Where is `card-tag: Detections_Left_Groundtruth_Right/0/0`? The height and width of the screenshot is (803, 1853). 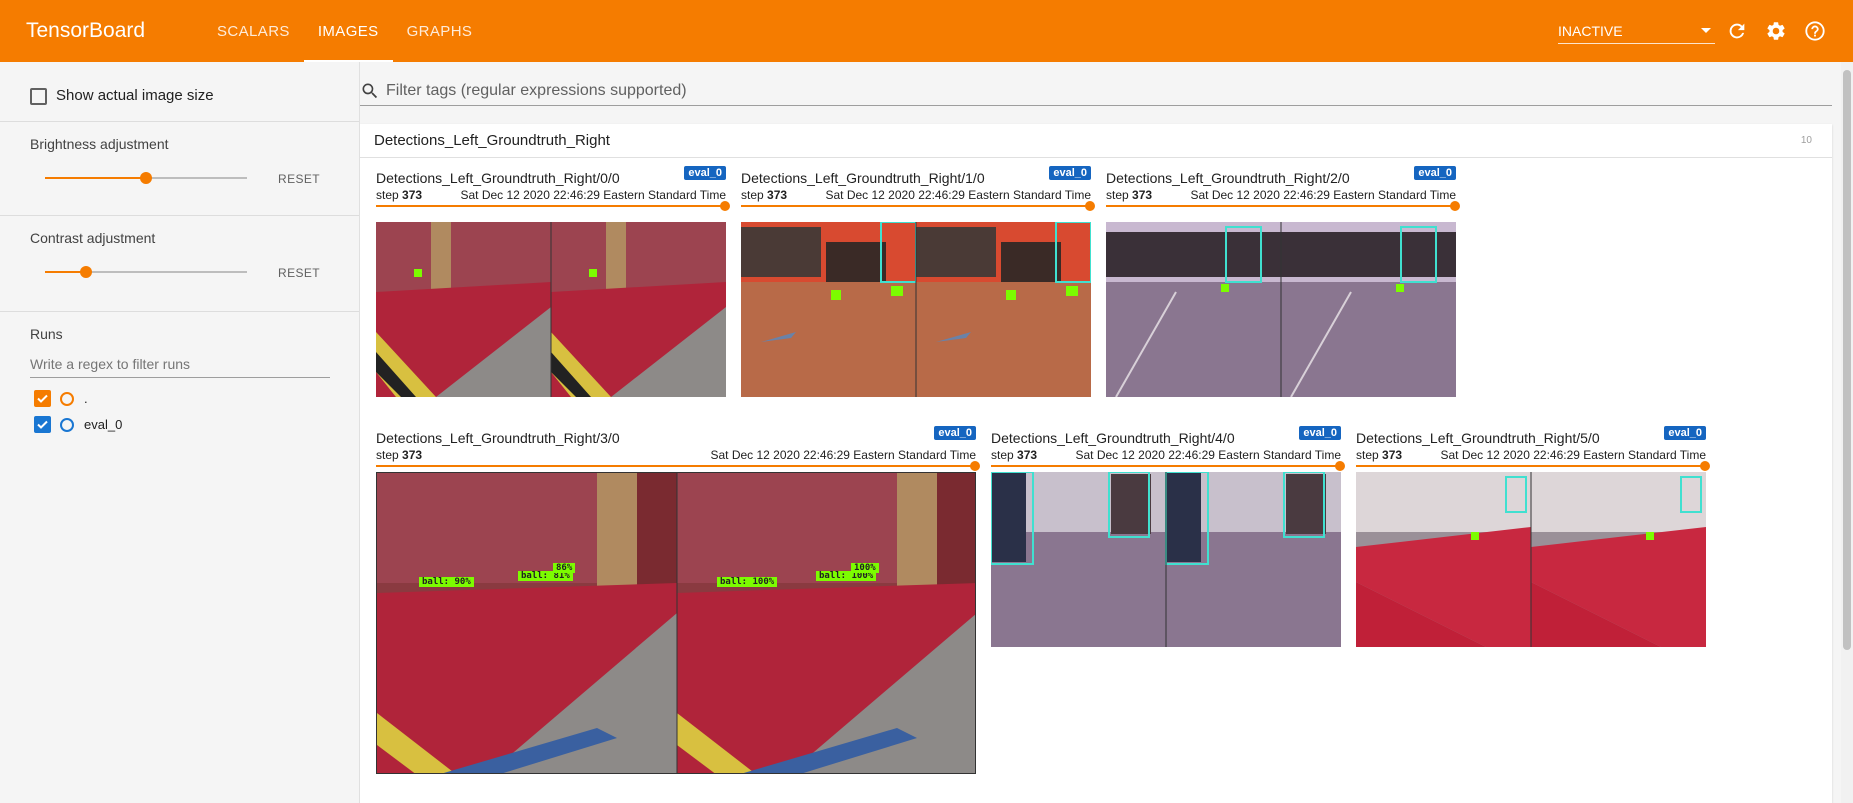
card-tag: Detections_Left_Groundtruth_Right/0/0 is located at coordinates (498, 178).